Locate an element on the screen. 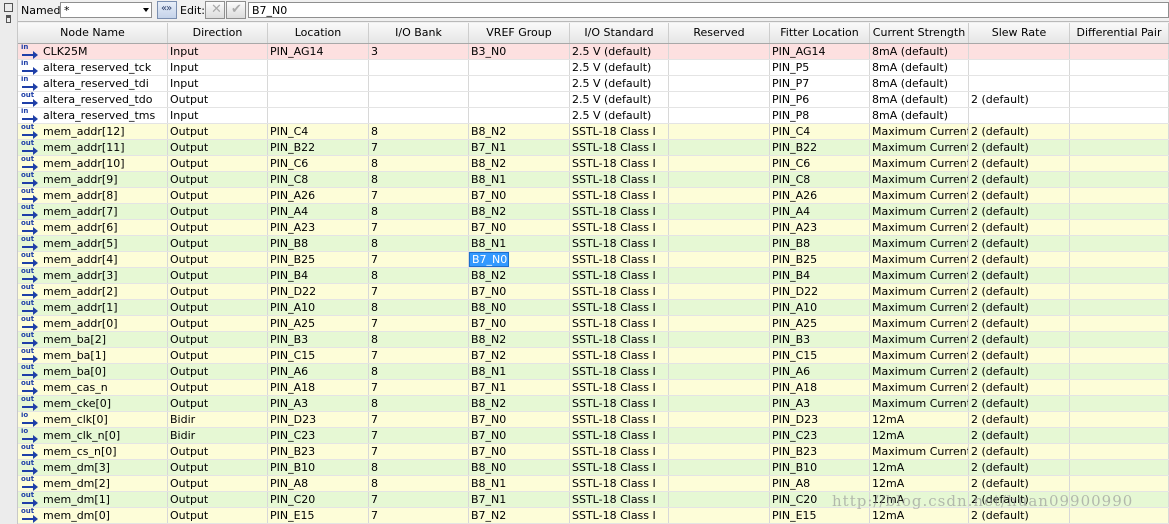  node-name-cell: out mem_ba[2] is located at coordinates (93, 339).